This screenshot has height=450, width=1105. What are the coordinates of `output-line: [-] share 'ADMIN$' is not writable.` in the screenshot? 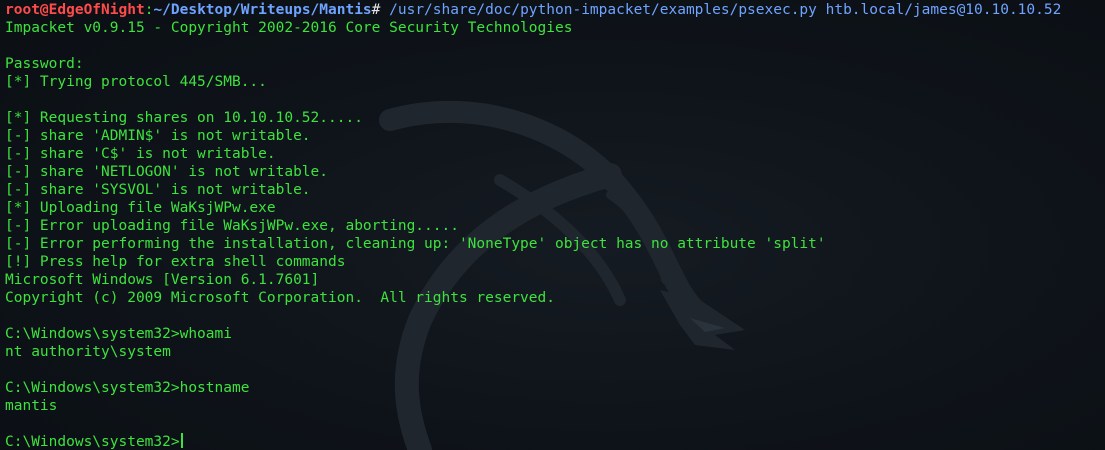 It's located at (158, 136).